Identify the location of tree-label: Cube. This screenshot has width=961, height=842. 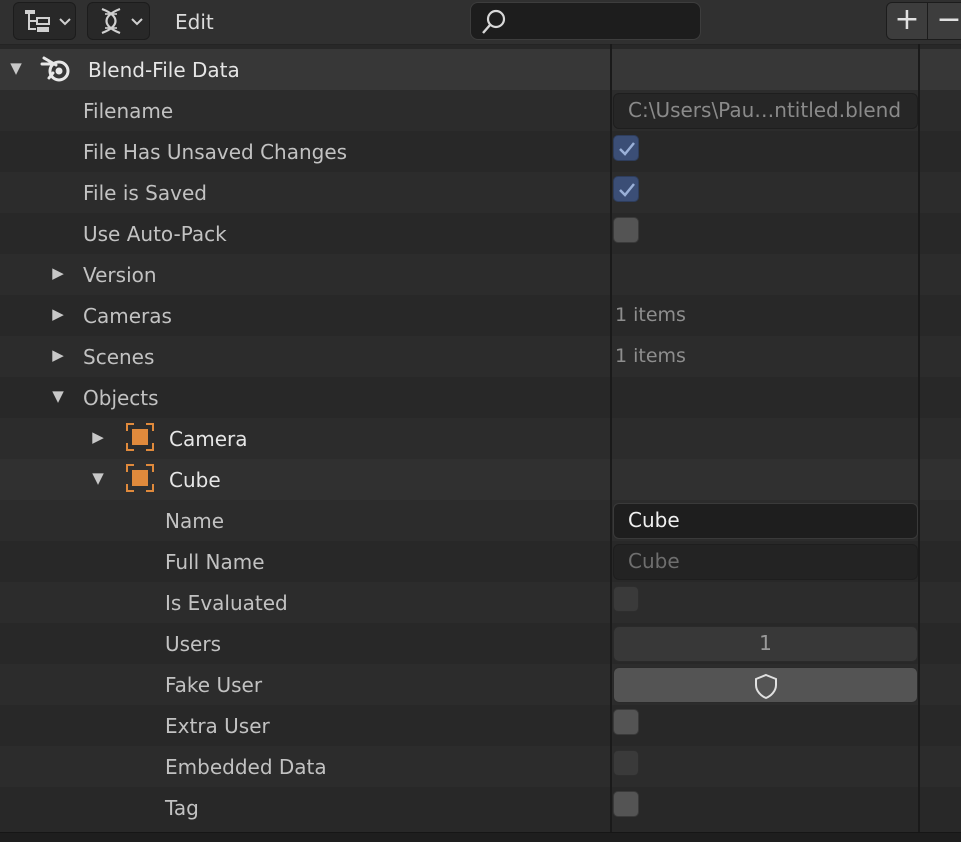
(195, 480).